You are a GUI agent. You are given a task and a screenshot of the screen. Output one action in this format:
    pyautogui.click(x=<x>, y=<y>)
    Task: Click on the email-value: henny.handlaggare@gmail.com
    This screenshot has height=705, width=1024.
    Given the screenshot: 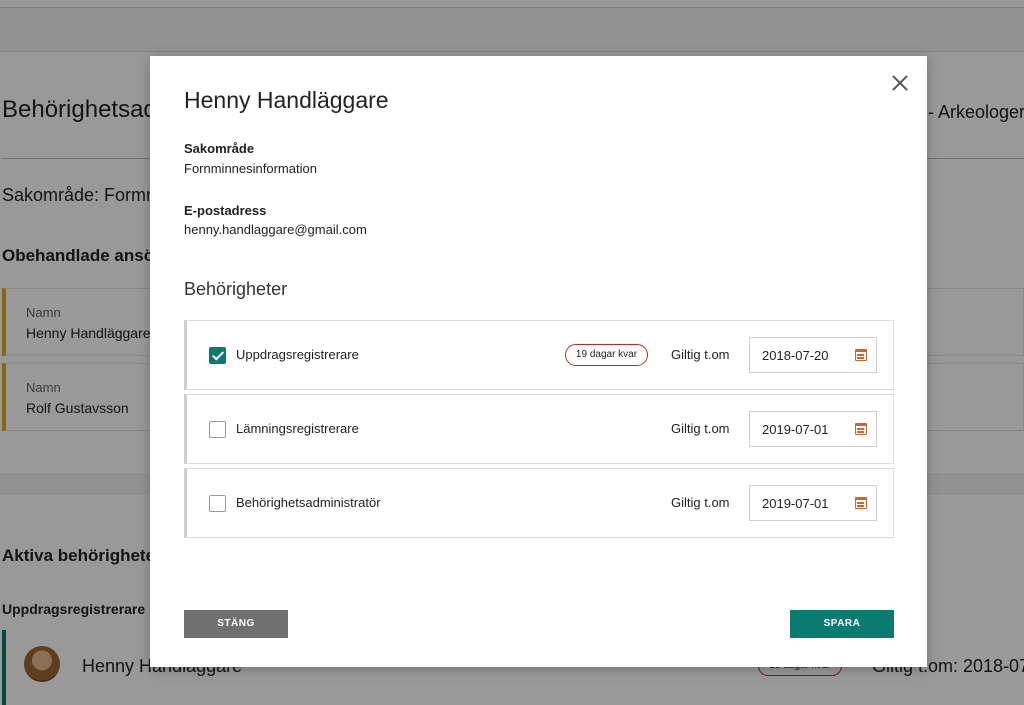 What is the action you would take?
    pyautogui.click(x=275, y=229)
    